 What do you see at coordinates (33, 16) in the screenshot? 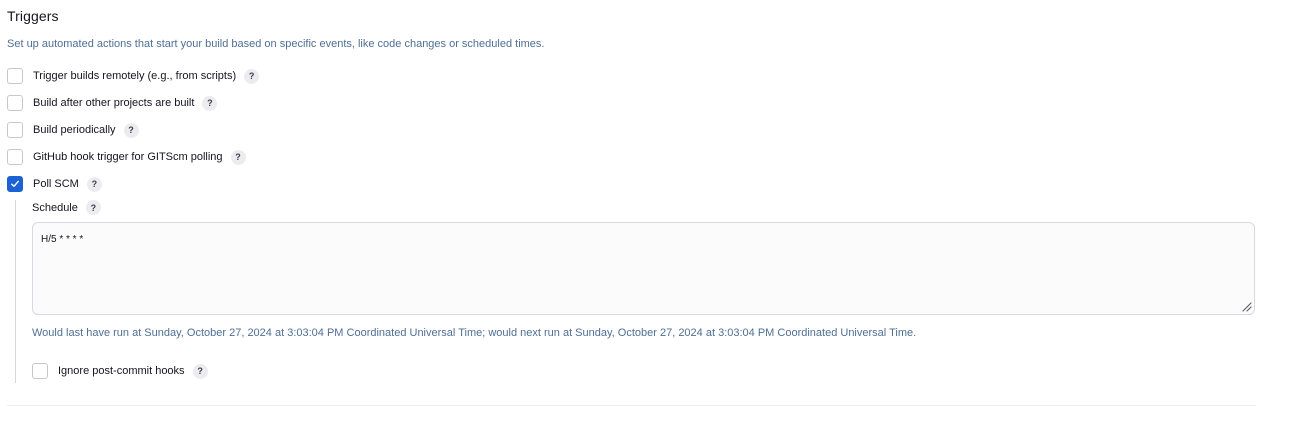
I see `section-title: Triggers` at bounding box center [33, 16].